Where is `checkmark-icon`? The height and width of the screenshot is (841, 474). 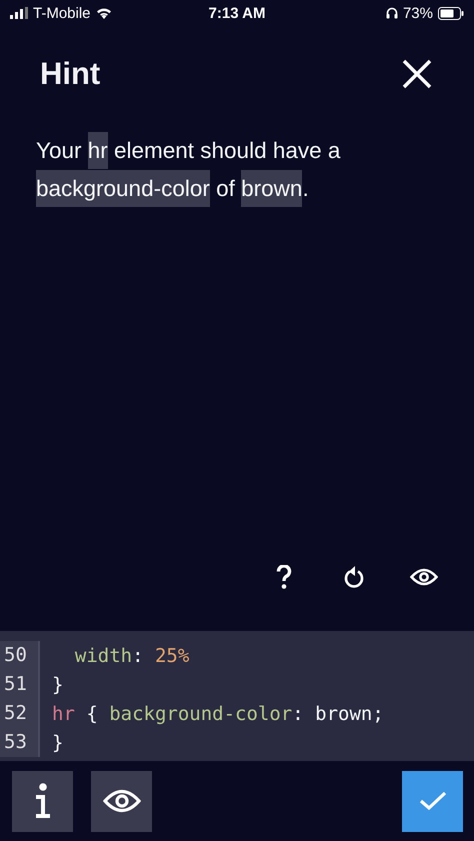
checkmark-icon is located at coordinates (432, 801).